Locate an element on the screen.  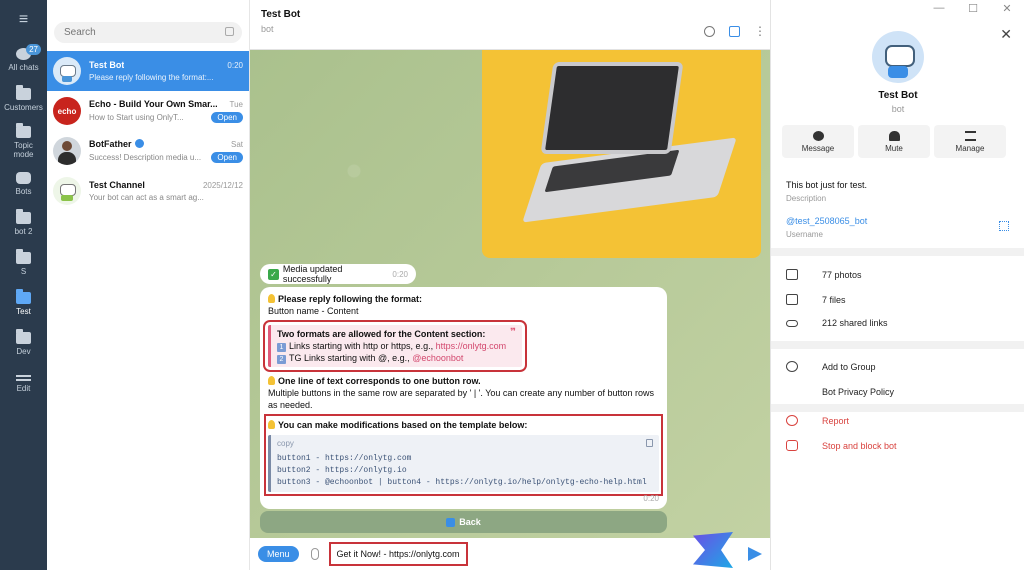
code-copy-label: copy is located at coordinates (465, 444).